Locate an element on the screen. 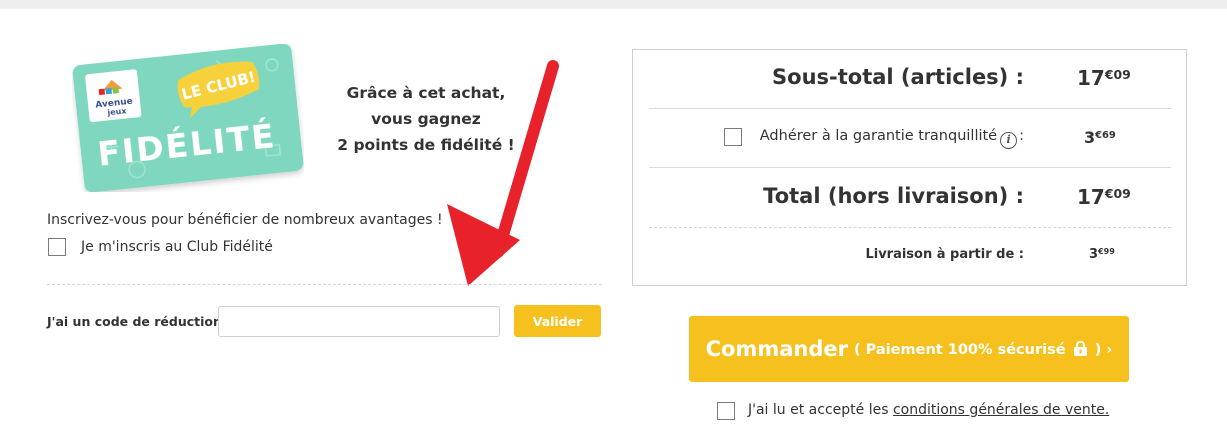 This screenshot has height=446, width=1227. promo-code-label: J'ai un code de réduction : is located at coordinates (139, 321).